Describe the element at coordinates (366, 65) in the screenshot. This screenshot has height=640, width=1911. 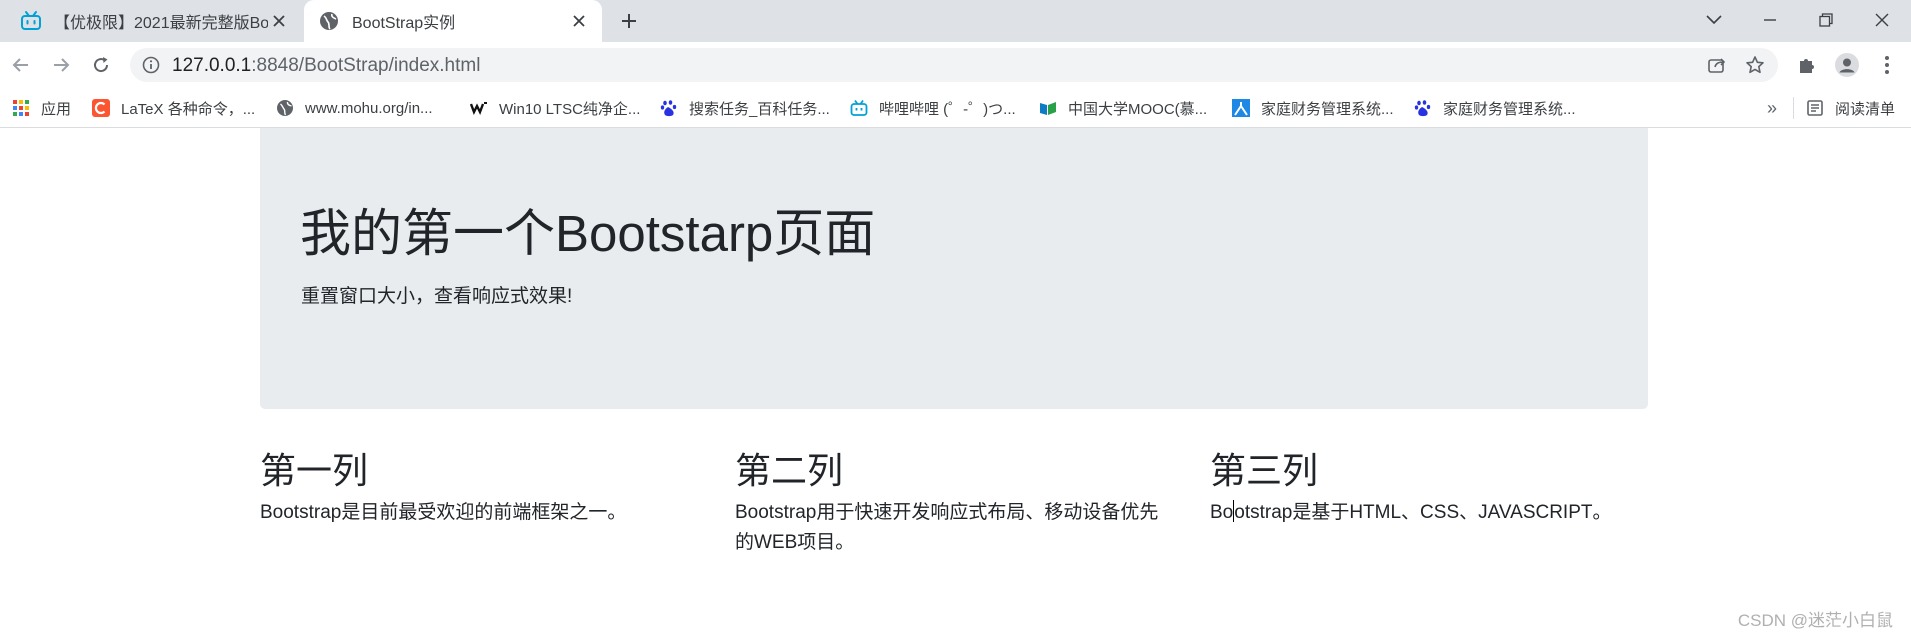
I see `url-path: :8848/BootStrap/index.html` at that location.